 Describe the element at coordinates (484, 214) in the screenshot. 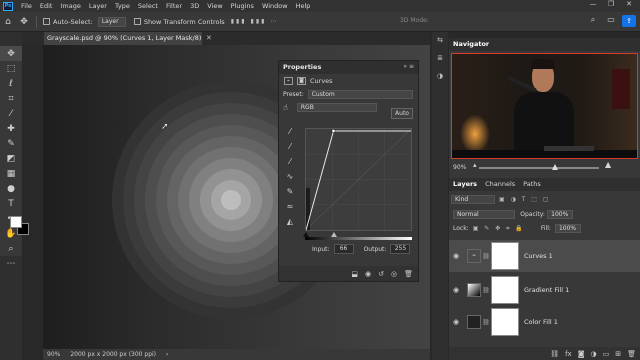

I see `blend-mode-dropdown: Normal` at that location.